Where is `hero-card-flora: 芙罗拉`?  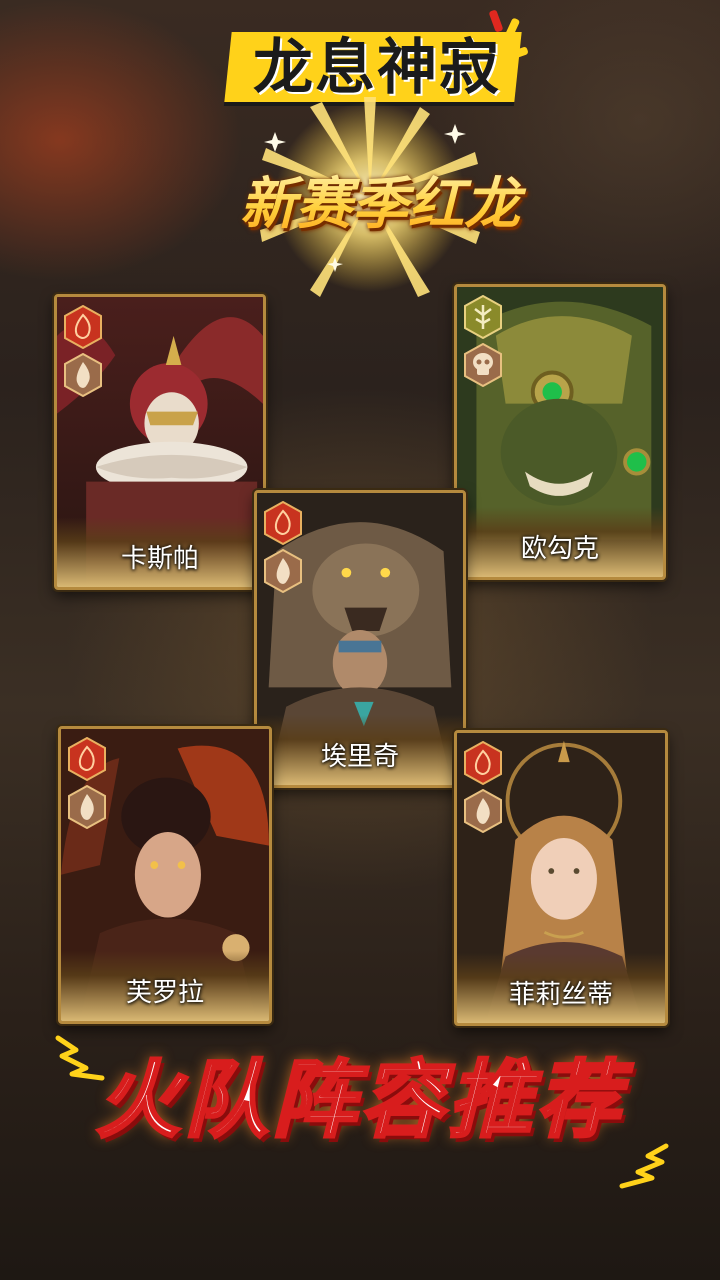 hero-card-flora: 芙罗拉 is located at coordinates (165, 875).